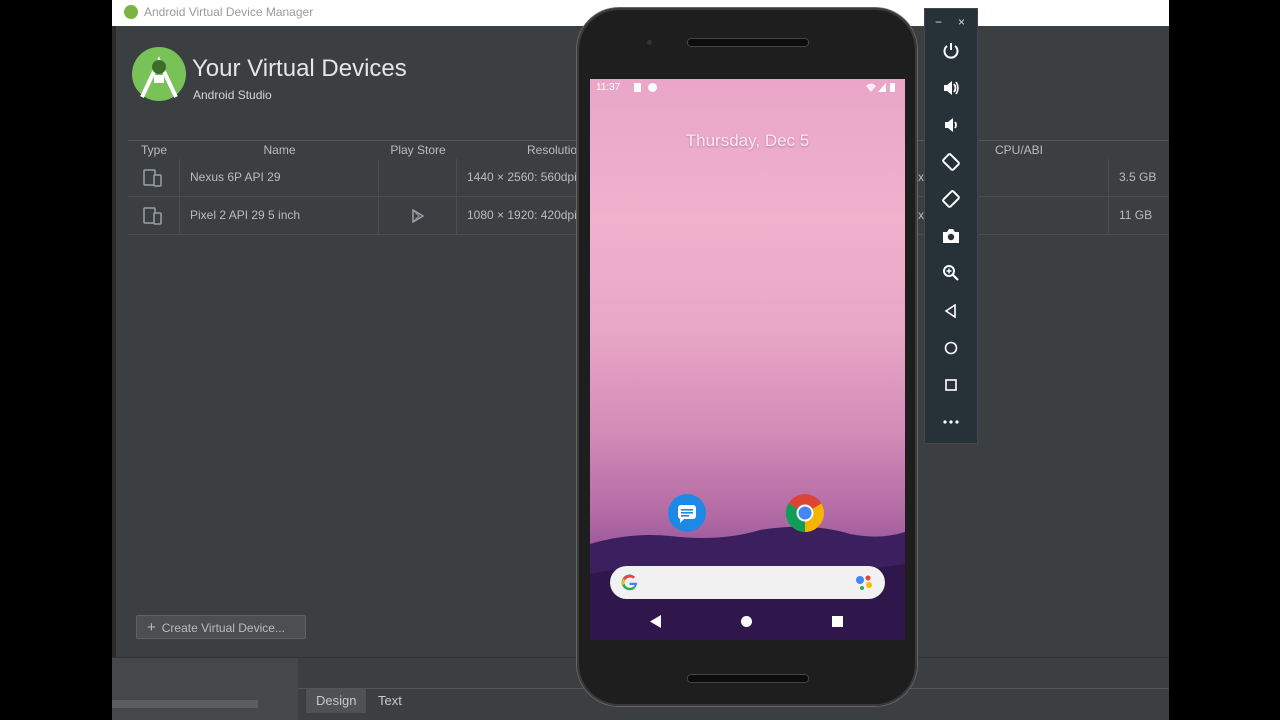  What do you see at coordinates (747, 140) in the screenshot?
I see `lockscreen-date: Thursday, Dec 5` at bounding box center [747, 140].